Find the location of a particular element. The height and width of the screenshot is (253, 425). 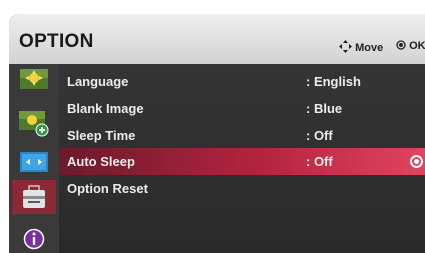

toolbox-icon is located at coordinates (34, 197).